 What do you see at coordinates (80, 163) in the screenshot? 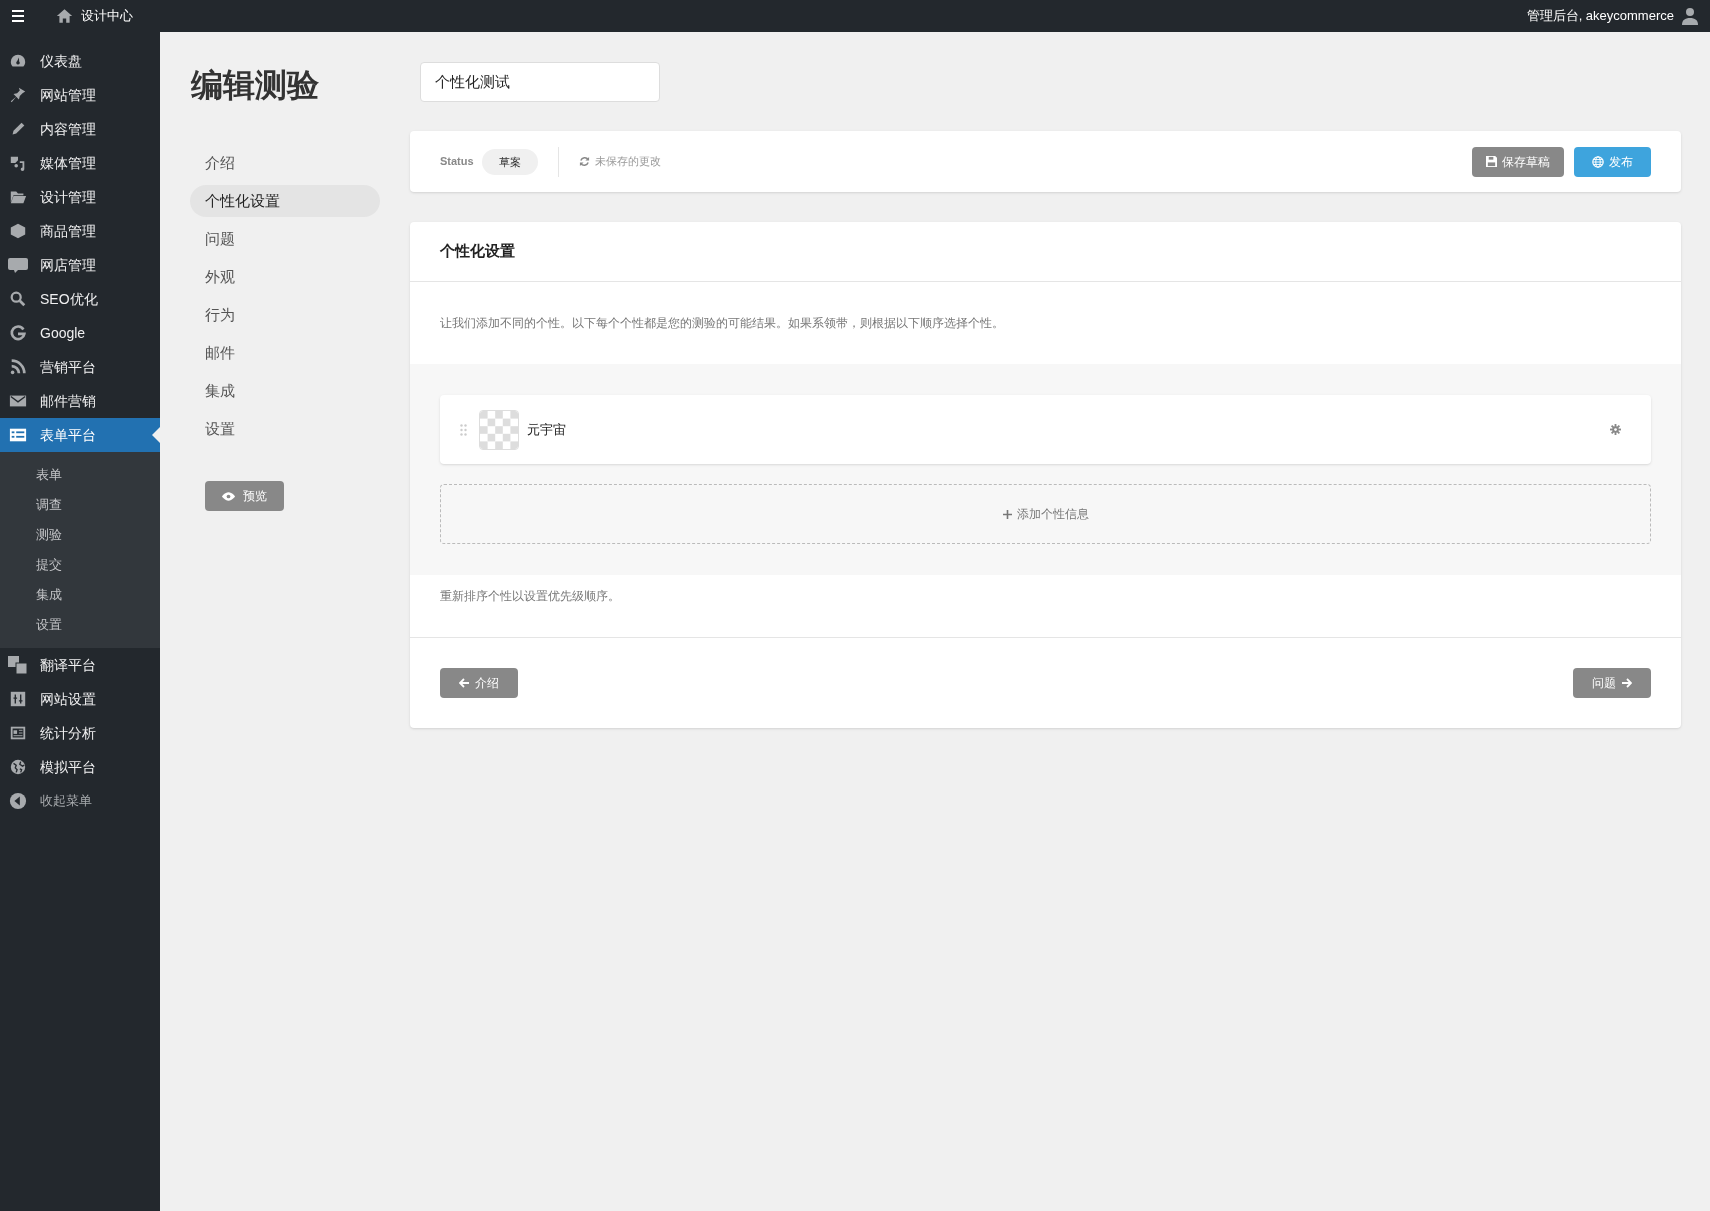
I see `sidebar-item: 媒体管理` at bounding box center [80, 163].